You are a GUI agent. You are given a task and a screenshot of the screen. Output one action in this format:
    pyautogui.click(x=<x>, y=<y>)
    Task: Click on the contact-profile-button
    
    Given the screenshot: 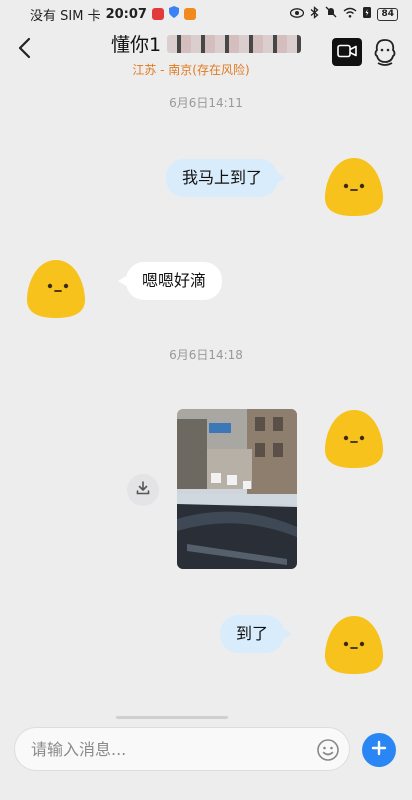 What is the action you would take?
    pyautogui.click(x=385, y=52)
    